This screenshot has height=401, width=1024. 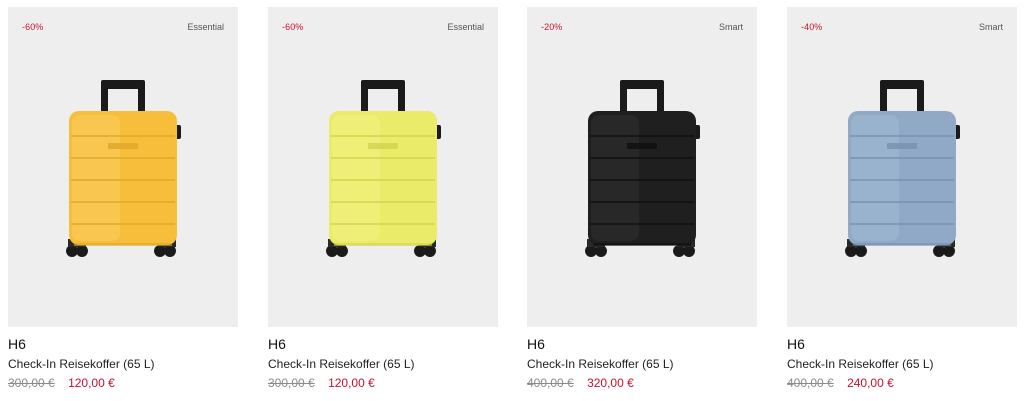 What do you see at coordinates (610, 383) in the screenshot?
I see `sale-price: 320,00 €` at bounding box center [610, 383].